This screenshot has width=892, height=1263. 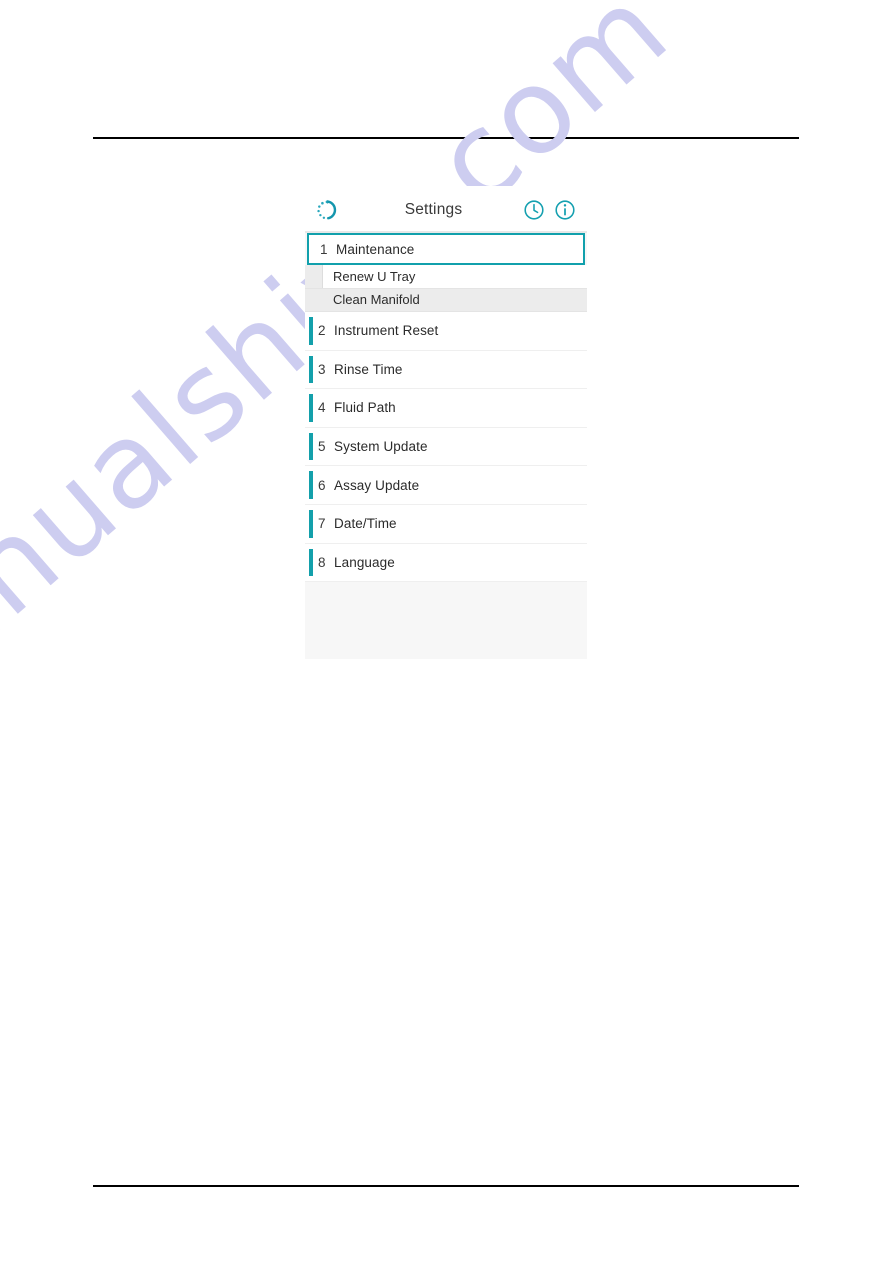 What do you see at coordinates (549, 210) in the screenshot?
I see `header-icon-group` at bounding box center [549, 210].